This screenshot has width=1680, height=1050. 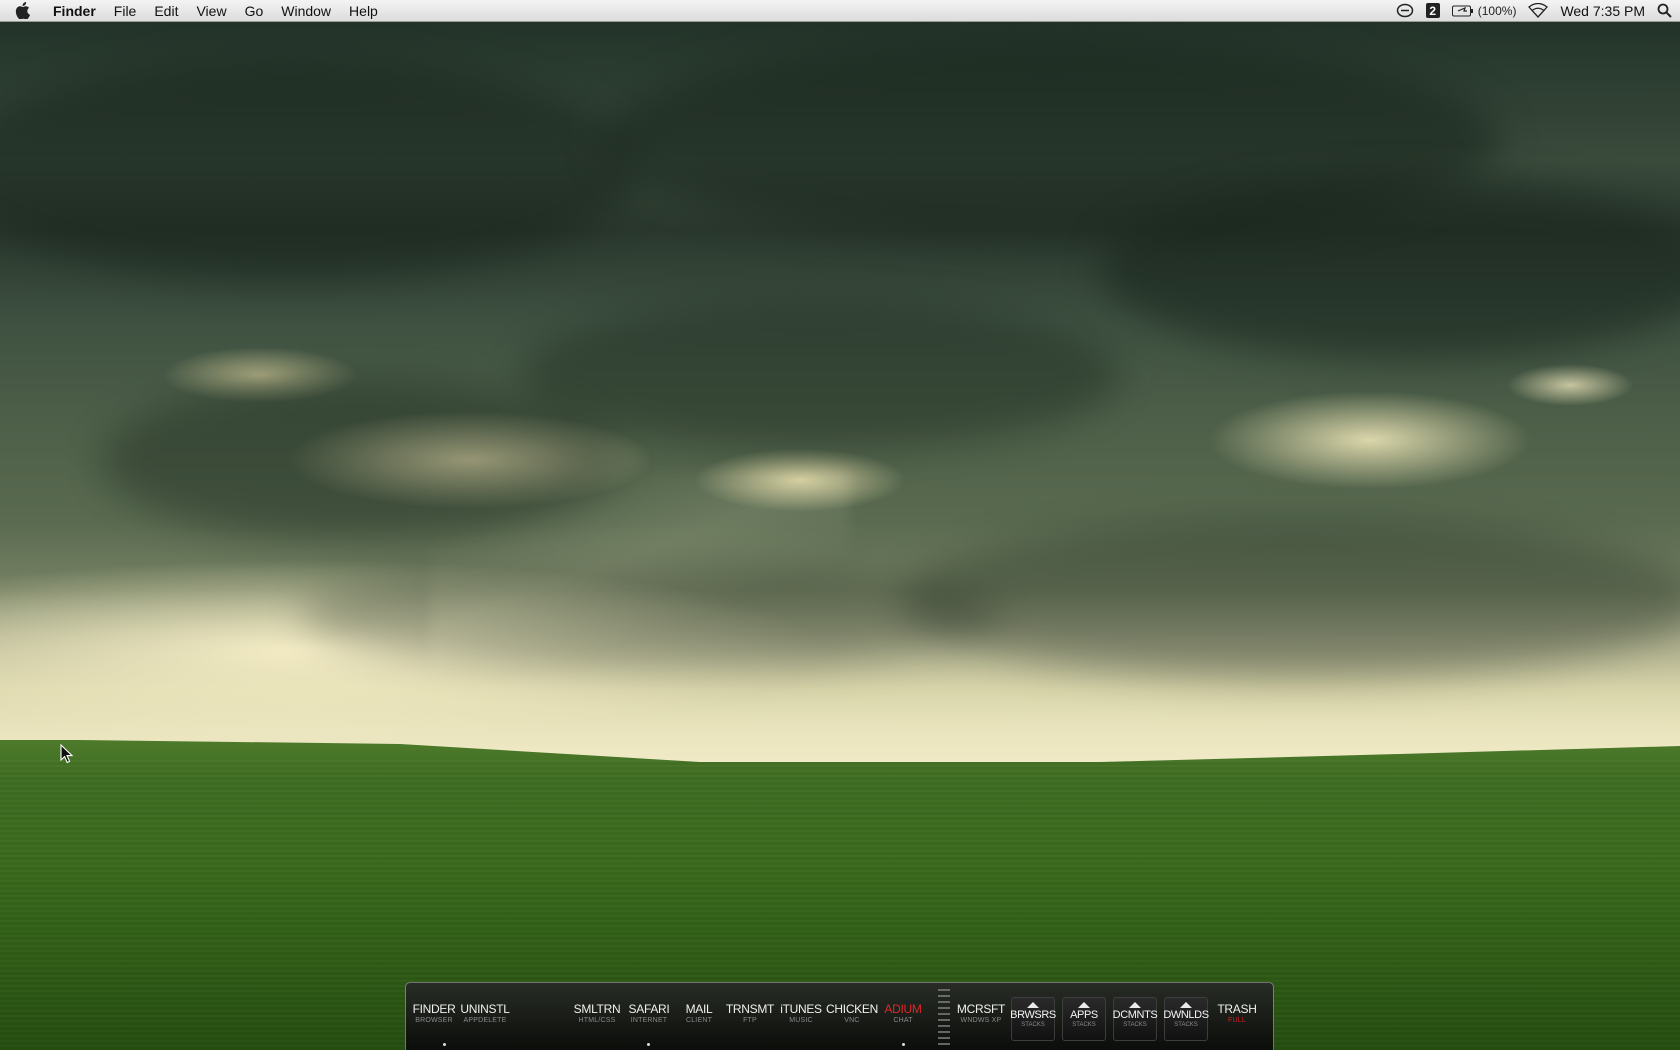 What do you see at coordinates (981, 1020) in the screenshot?
I see `dock-sublabel: WNDWS XP` at bounding box center [981, 1020].